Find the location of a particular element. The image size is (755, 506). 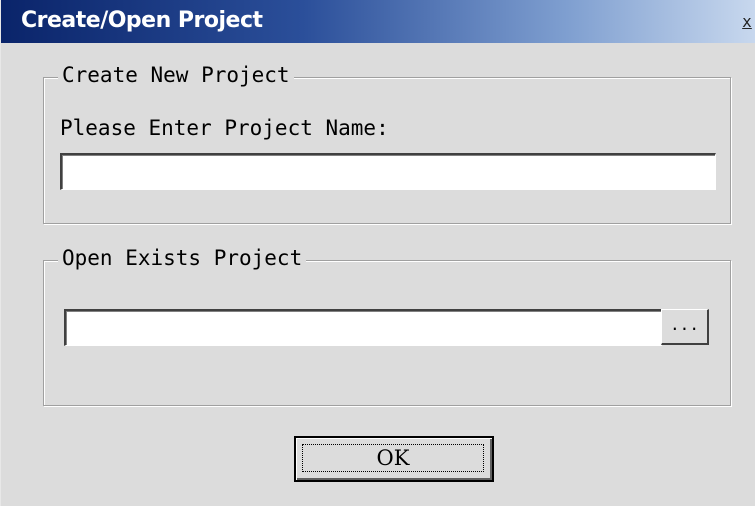

project-path-input is located at coordinates (363, 327).